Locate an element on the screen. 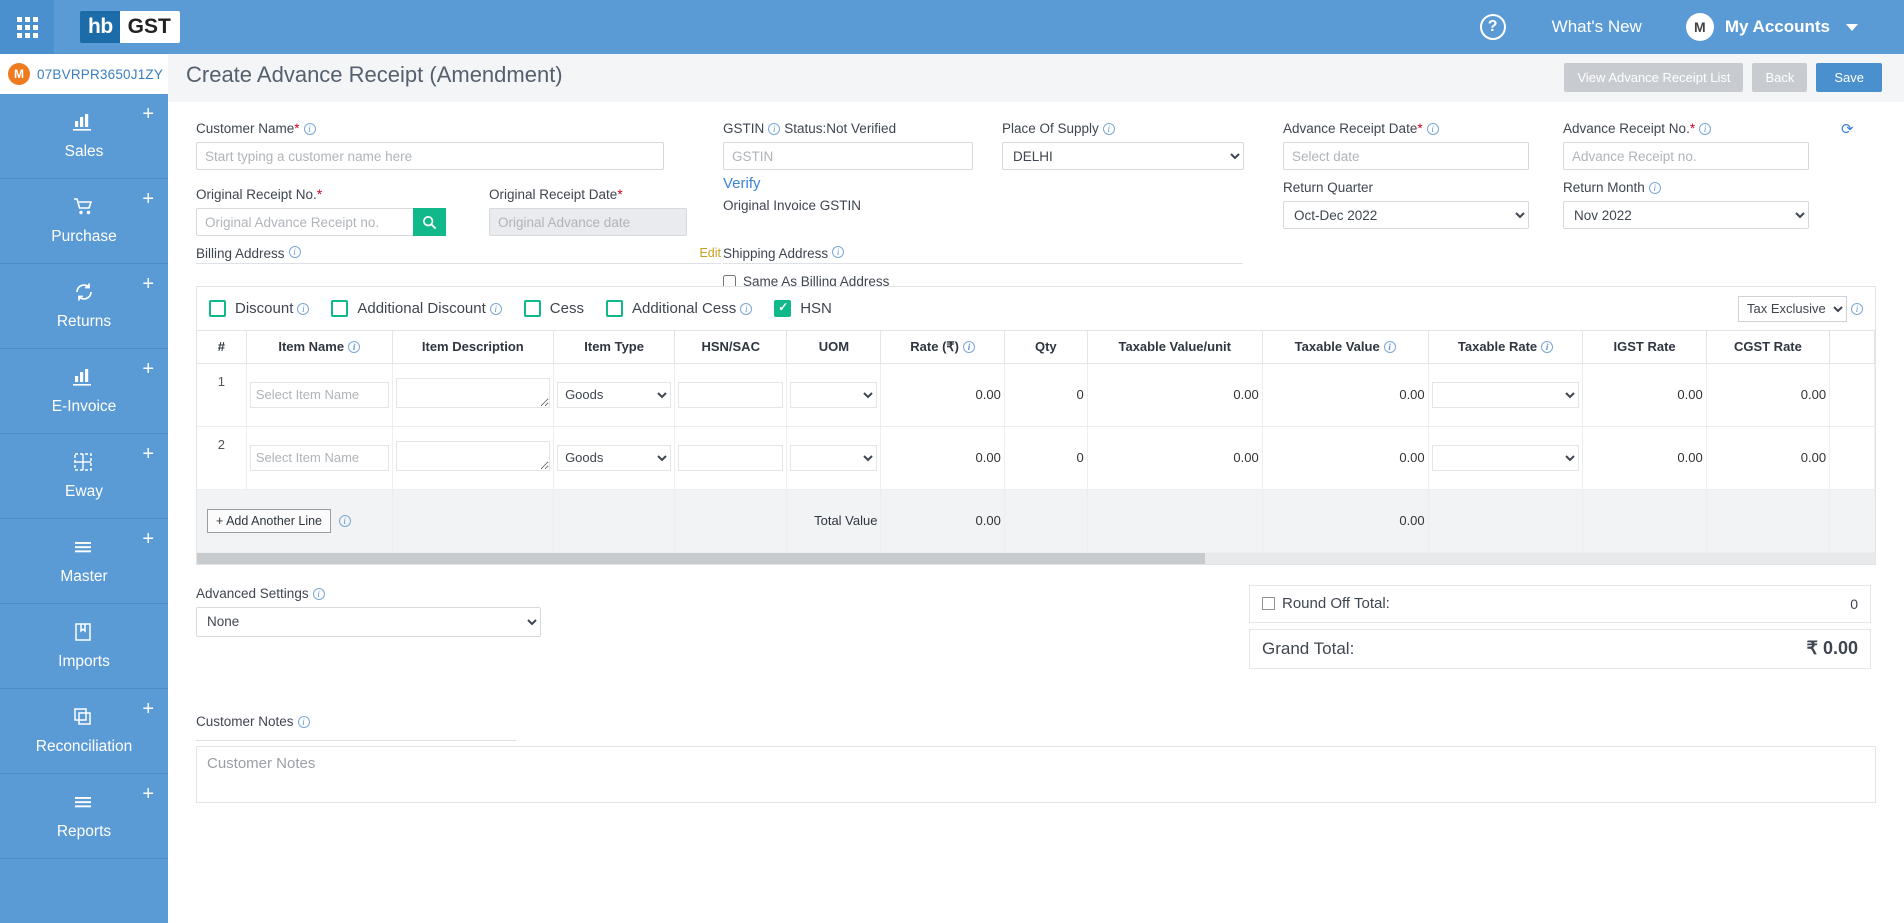 The height and width of the screenshot is (923, 1904). app-launcher-button is located at coordinates (27, 27).